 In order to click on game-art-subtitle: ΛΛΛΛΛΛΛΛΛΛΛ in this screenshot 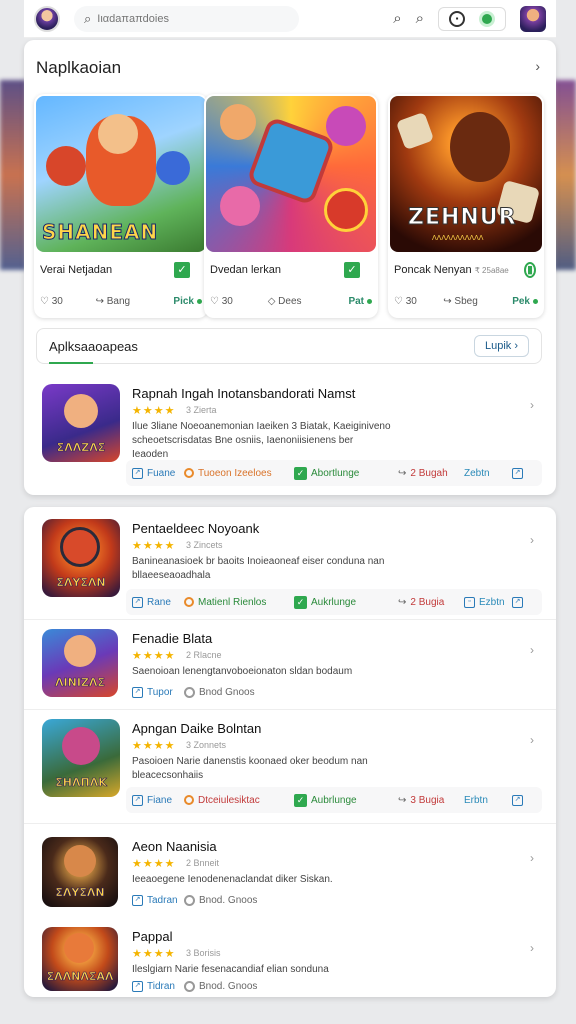, I will do `click(458, 238)`.